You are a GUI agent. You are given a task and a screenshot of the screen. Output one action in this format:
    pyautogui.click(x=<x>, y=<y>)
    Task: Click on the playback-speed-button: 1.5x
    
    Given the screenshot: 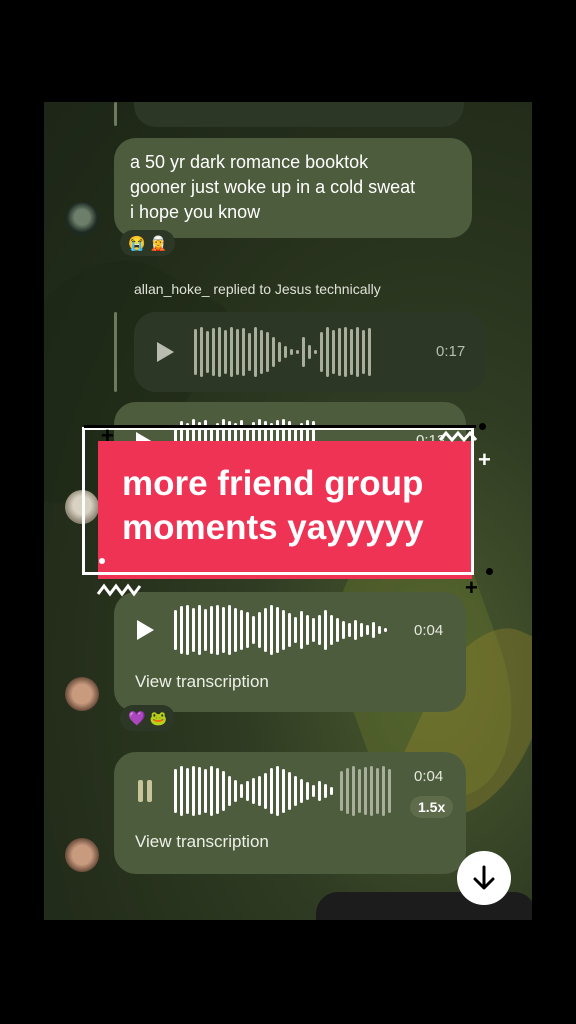 What is the action you would take?
    pyautogui.click(x=432, y=807)
    